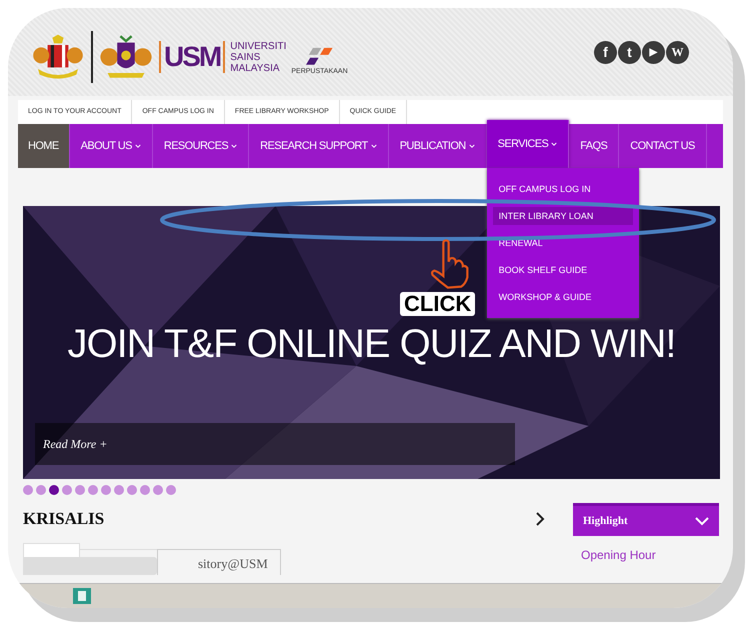 Image resolution: width=747 pixels, height=628 pixels. What do you see at coordinates (201, 146) in the screenshot?
I see `nav-tab: RESOURCES` at bounding box center [201, 146].